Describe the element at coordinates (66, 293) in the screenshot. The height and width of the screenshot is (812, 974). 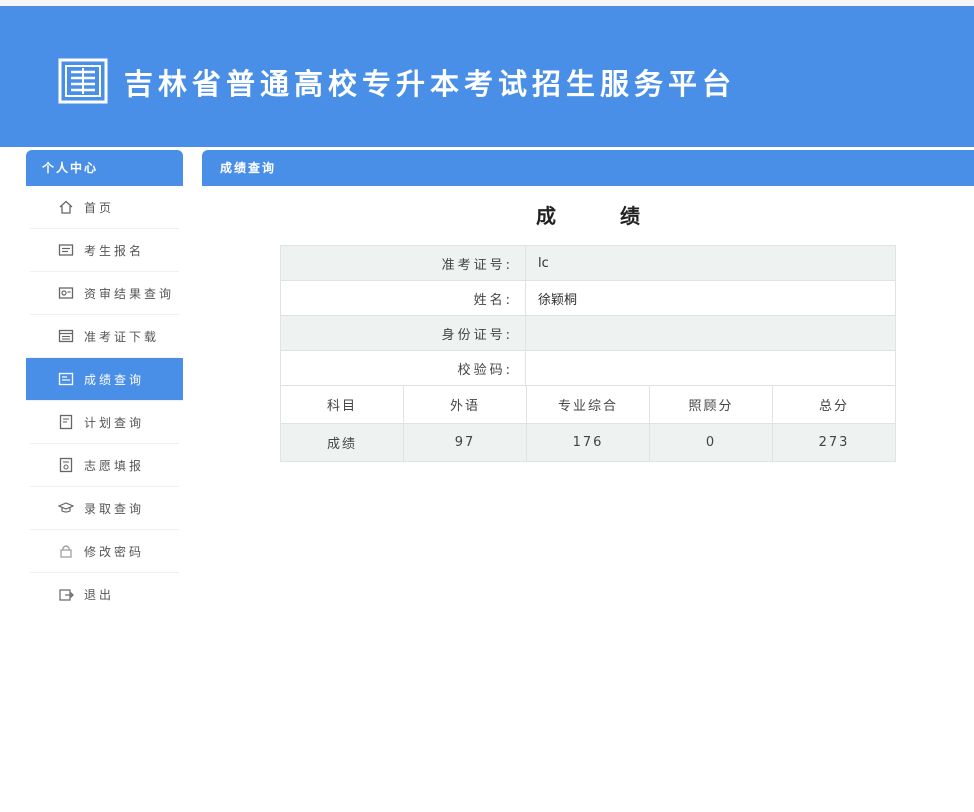
I see `review-icon` at that location.